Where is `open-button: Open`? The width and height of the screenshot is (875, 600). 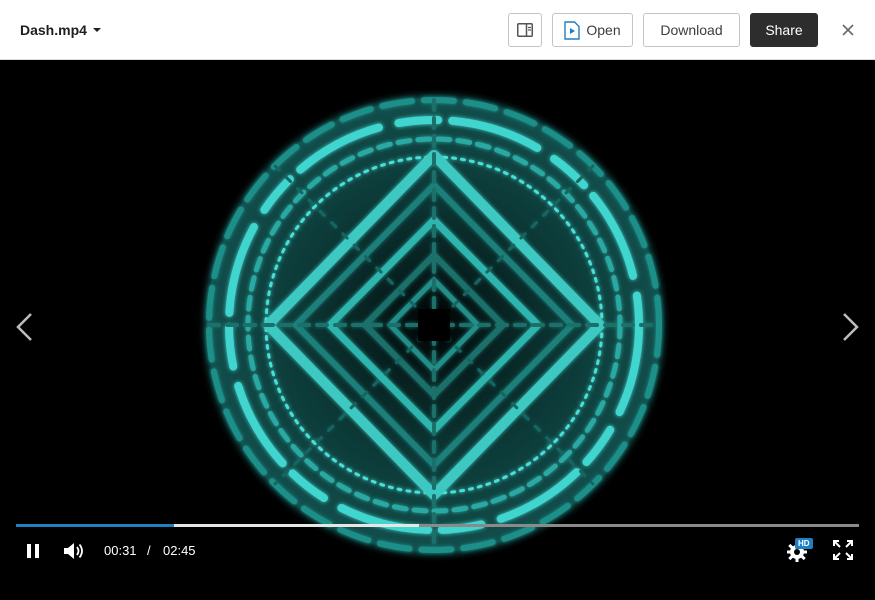
open-button: Open is located at coordinates (592, 30).